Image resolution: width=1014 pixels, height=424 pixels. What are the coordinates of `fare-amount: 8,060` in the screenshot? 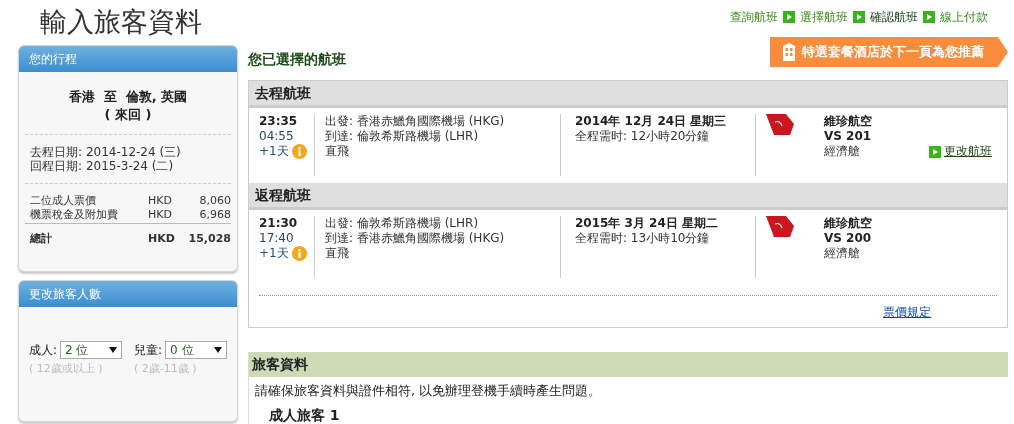 It's located at (214, 201).